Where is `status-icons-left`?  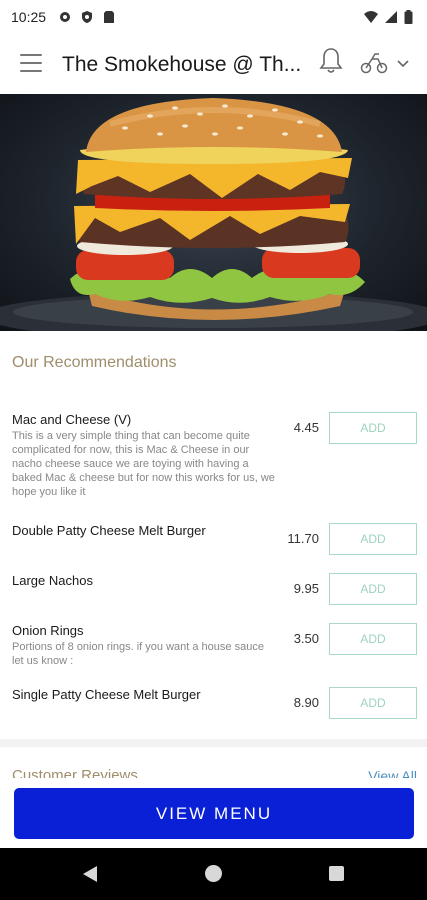
status-icons-left is located at coordinates (87, 17).